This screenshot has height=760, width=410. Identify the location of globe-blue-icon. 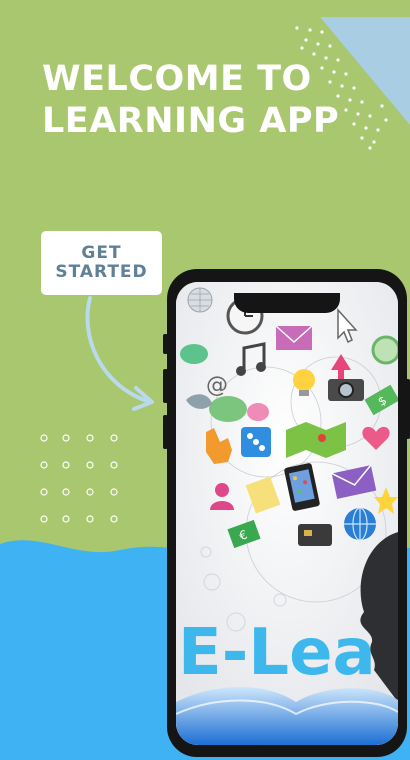
(360, 524).